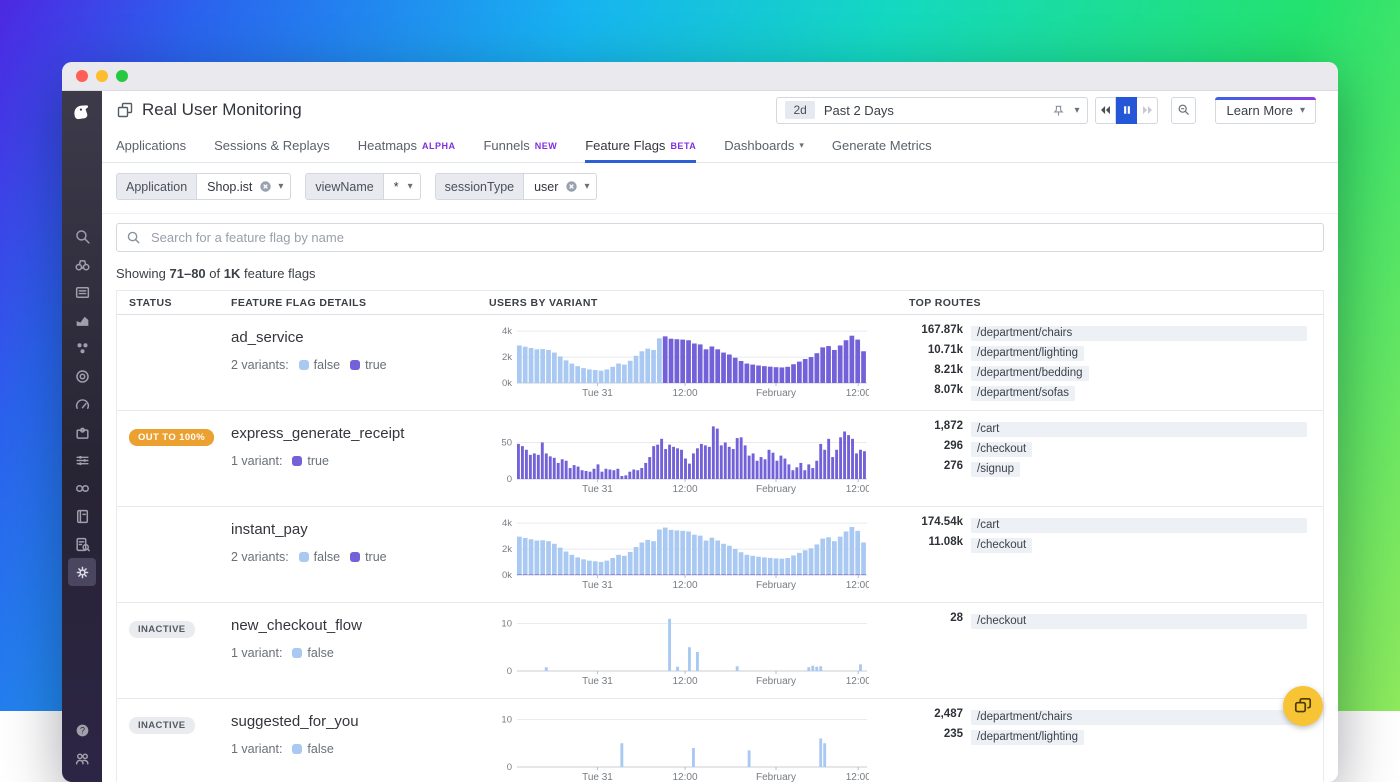  I want to click on route-row: 10.71k /department/lighting, so click(1108, 352).